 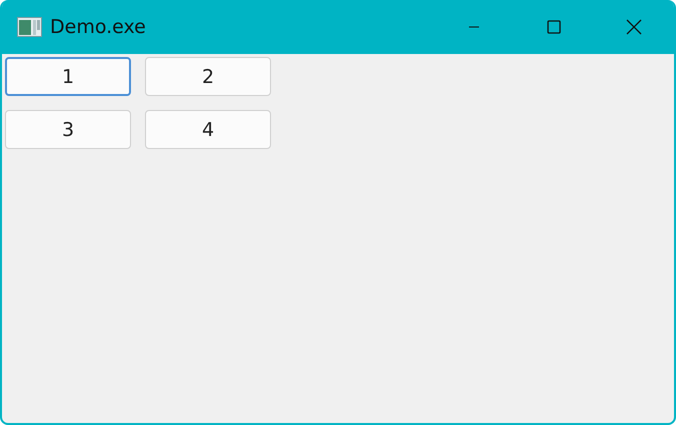 I want to click on number-button: 1, so click(x=68, y=76).